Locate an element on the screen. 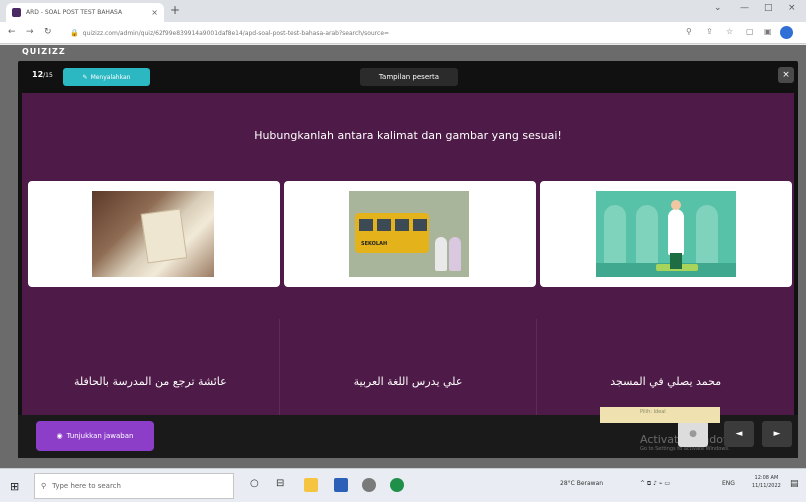 The image size is (806, 502). quran-reading-image is located at coordinates (153, 234).